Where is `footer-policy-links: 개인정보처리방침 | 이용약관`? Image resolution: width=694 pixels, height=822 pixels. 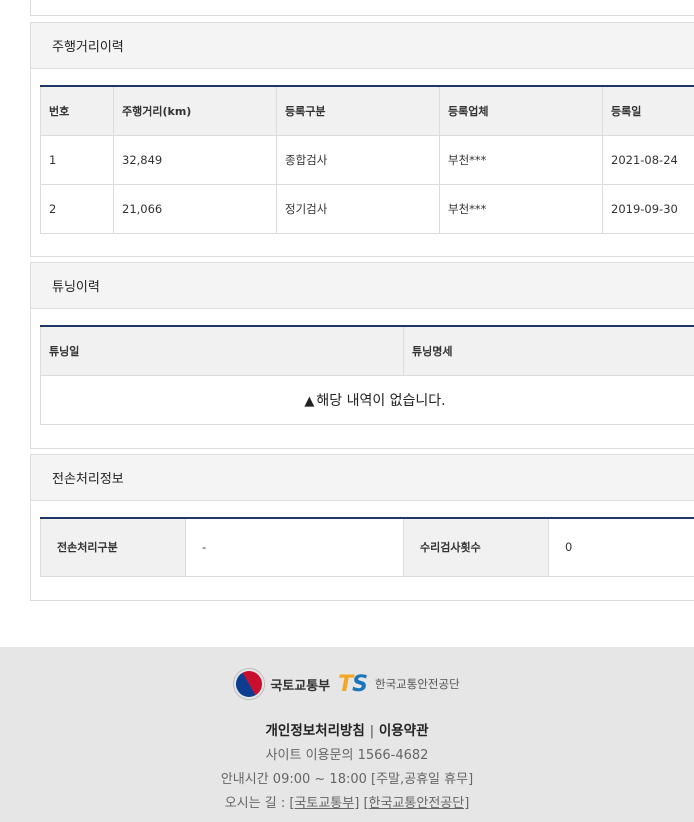 footer-policy-links: 개인정보처리방침 | 이용약관 is located at coordinates (347, 729).